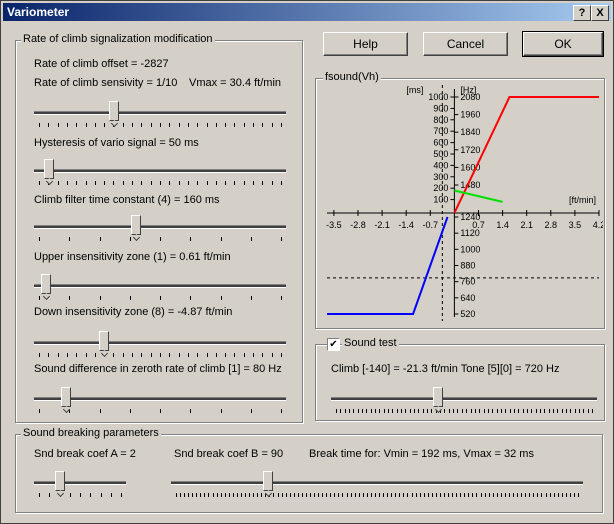 The height and width of the screenshot is (524, 614). Describe the element at coordinates (563, 44) in the screenshot. I see `ok-button: OK` at that location.